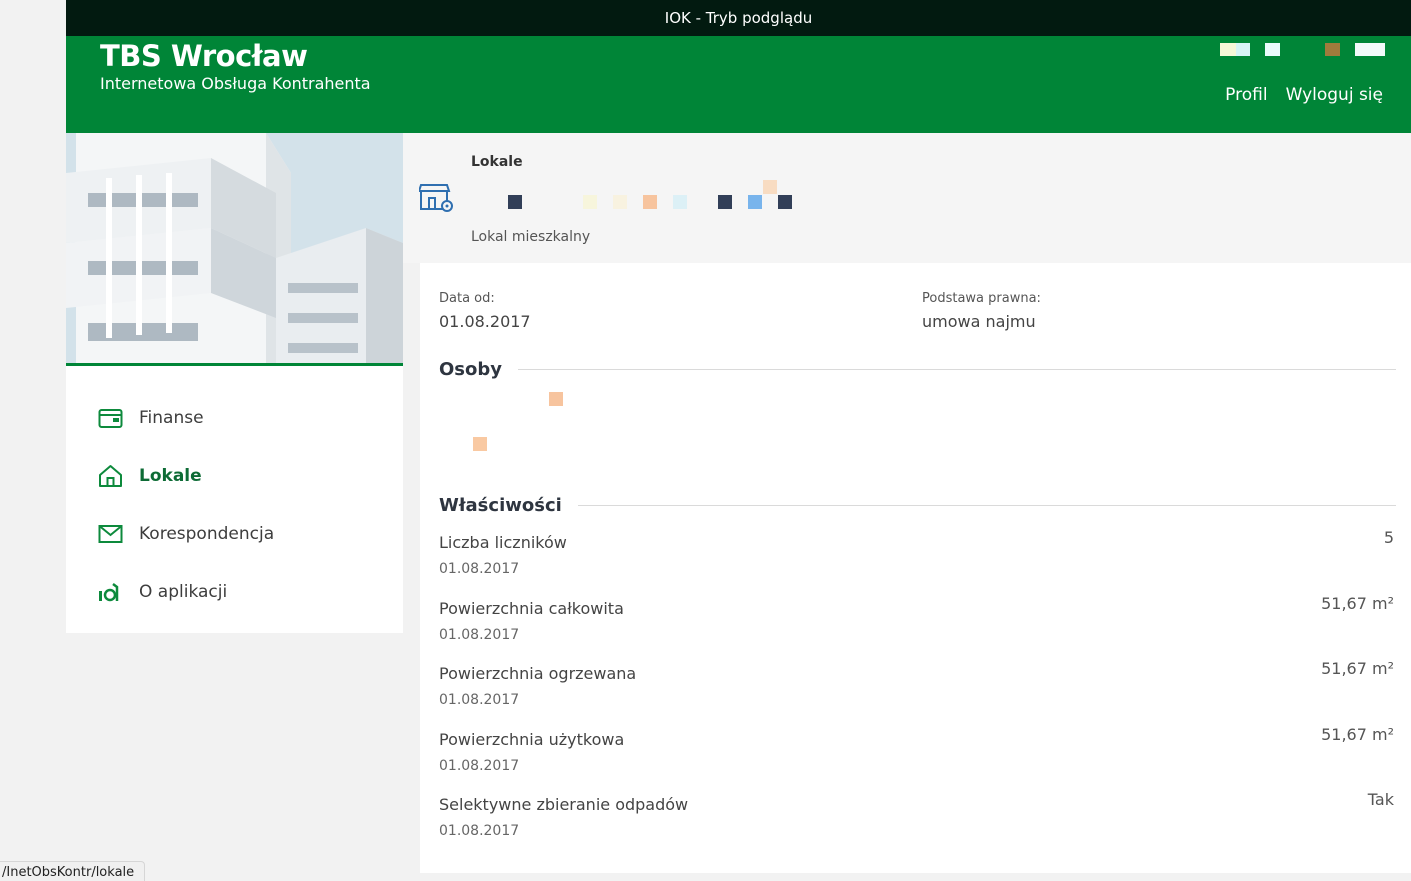 The width and height of the screenshot is (1411, 881). What do you see at coordinates (73, 871) in the screenshot?
I see `status-bar-url: /InetObsKontr/lokale` at bounding box center [73, 871].